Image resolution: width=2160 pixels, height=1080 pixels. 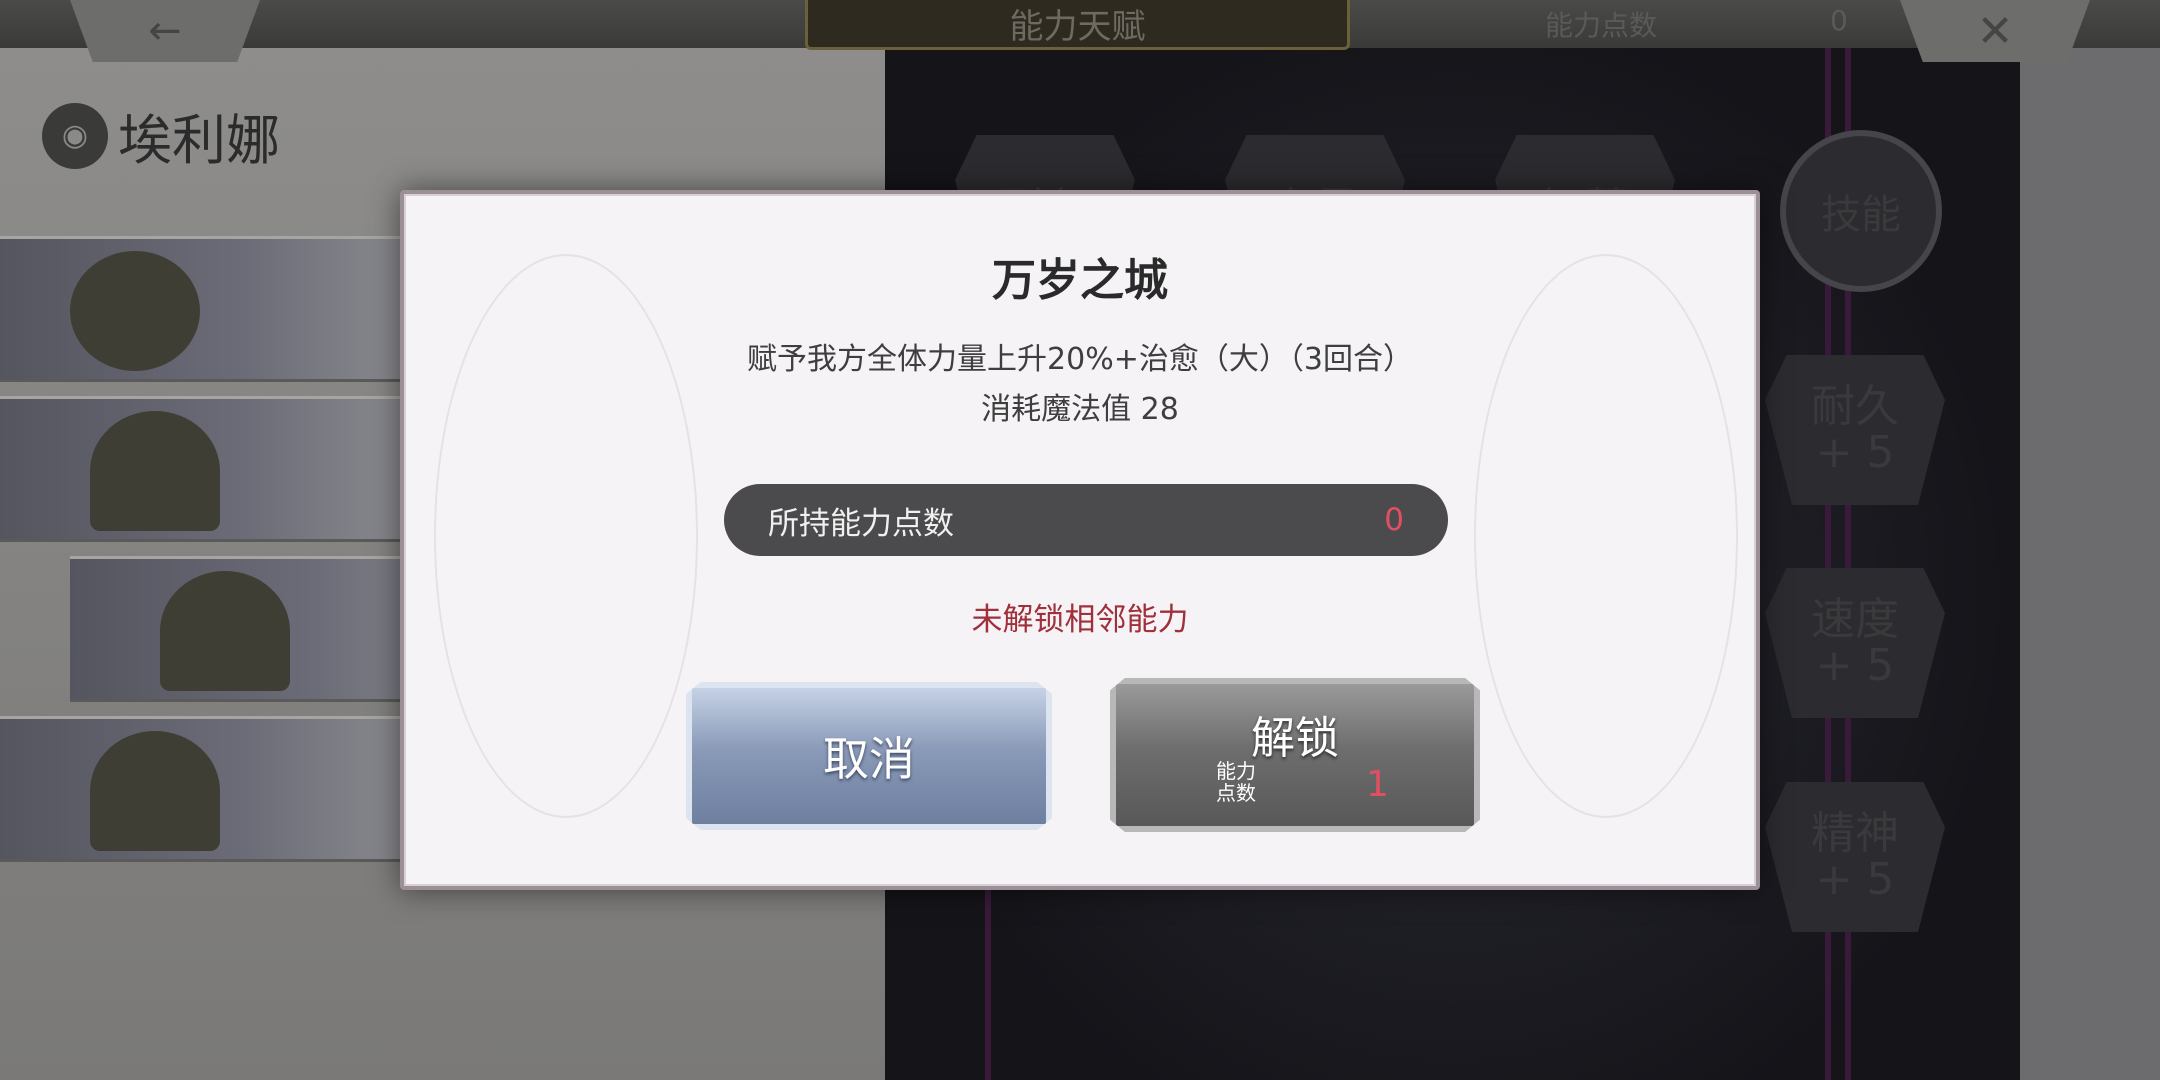 I want to click on close-icon: ✕, so click(x=1995, y=31).